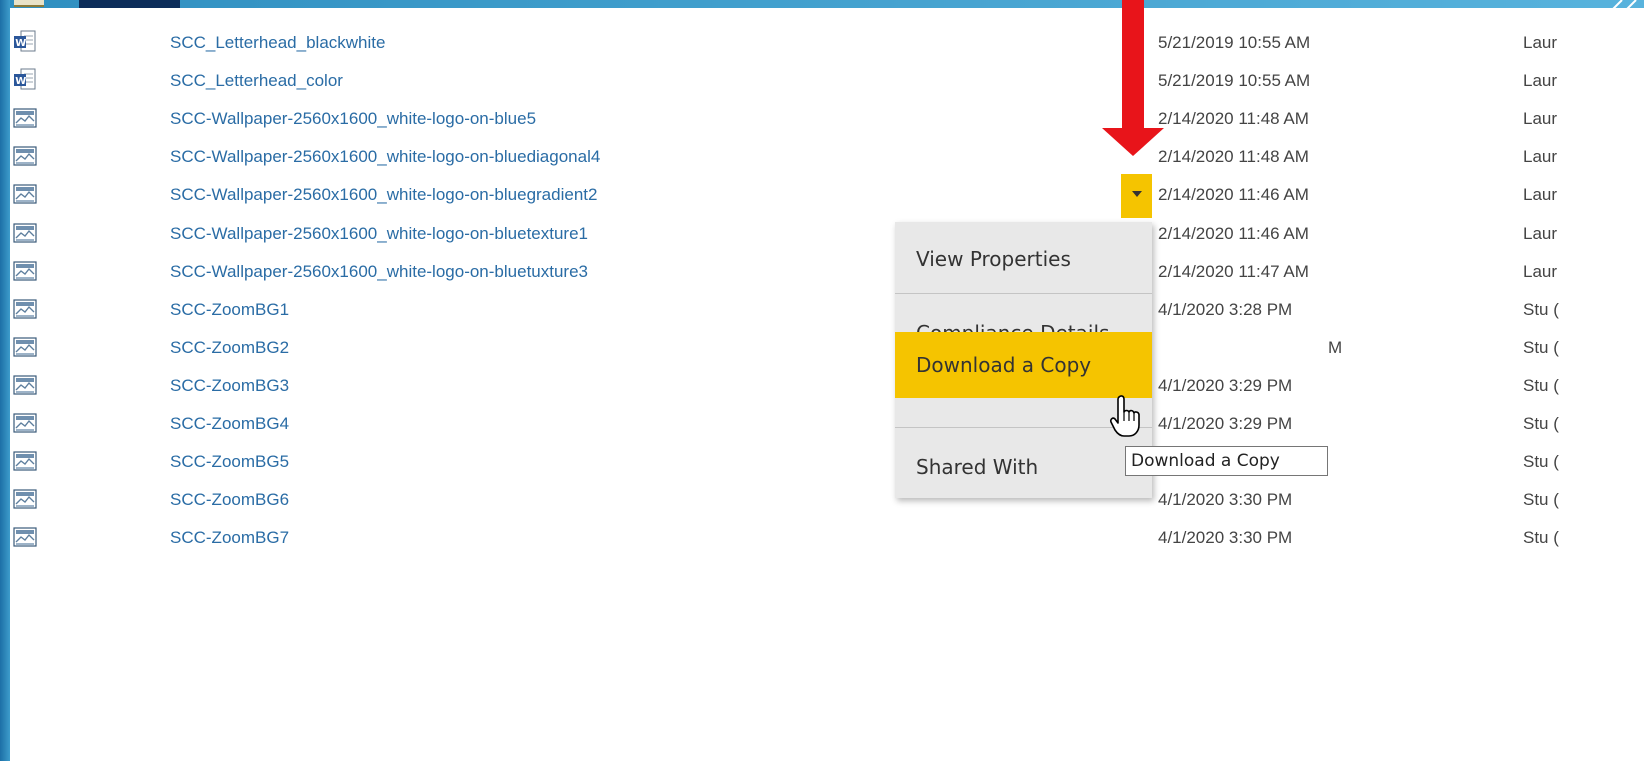 The height and width of the screenshot is (761, 1644). What do you see at coordinates (1226, 461) in the screenshot?
I see `tooltip: Download a Copy` at bounding box center [1226, 461].